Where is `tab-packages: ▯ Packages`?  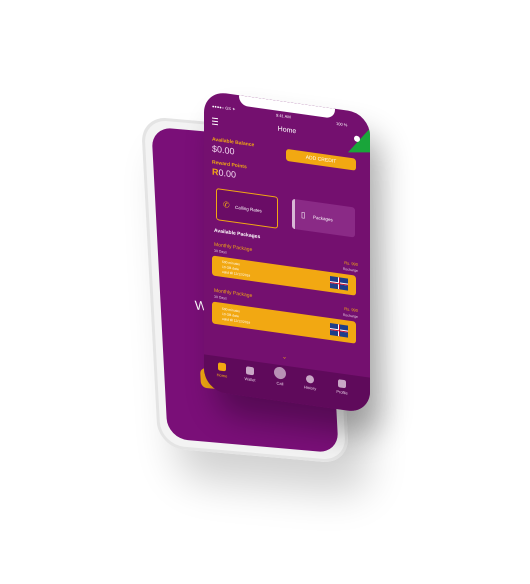
tab-packages: ▯ Packages is located at coordinates (323, 218).